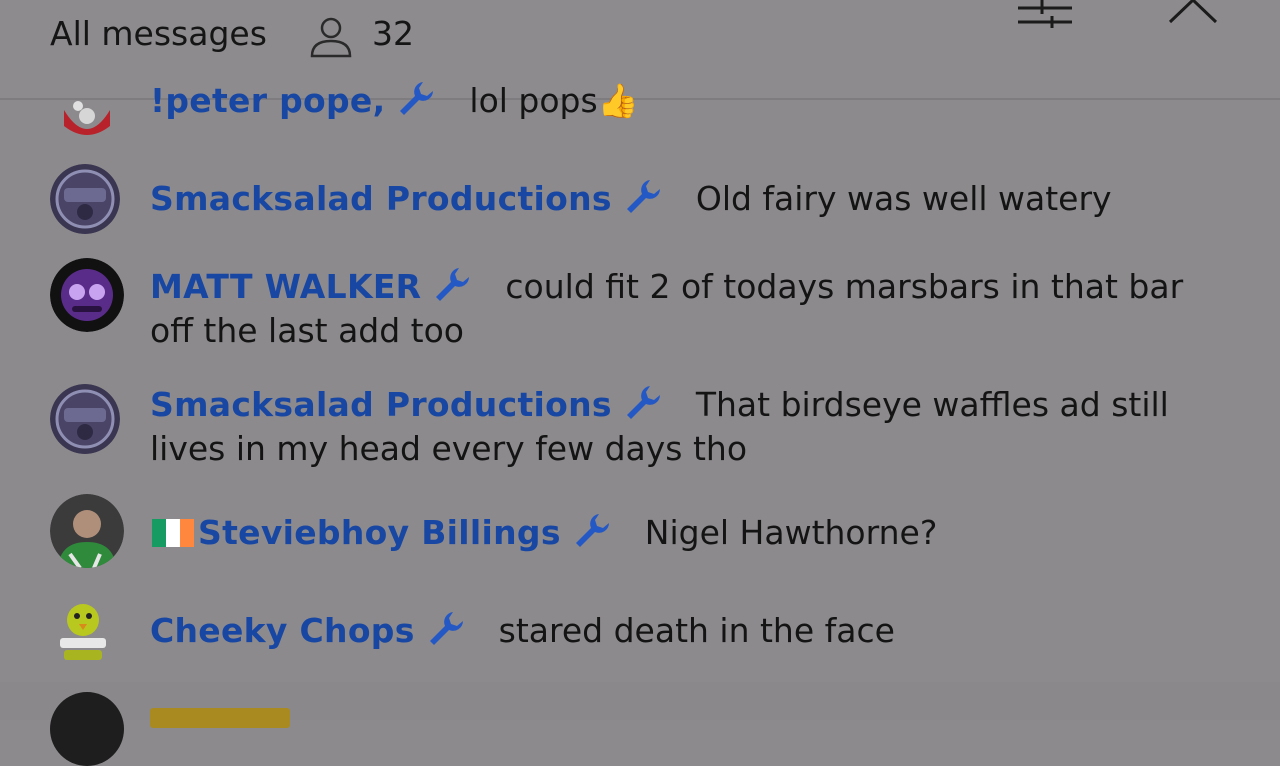 Image resolution: width=1280 pixels, height=766 pixels. Describe the element at coordinates (87, 295) in the screenshot. I see `purple-mask-avatar` at that location.